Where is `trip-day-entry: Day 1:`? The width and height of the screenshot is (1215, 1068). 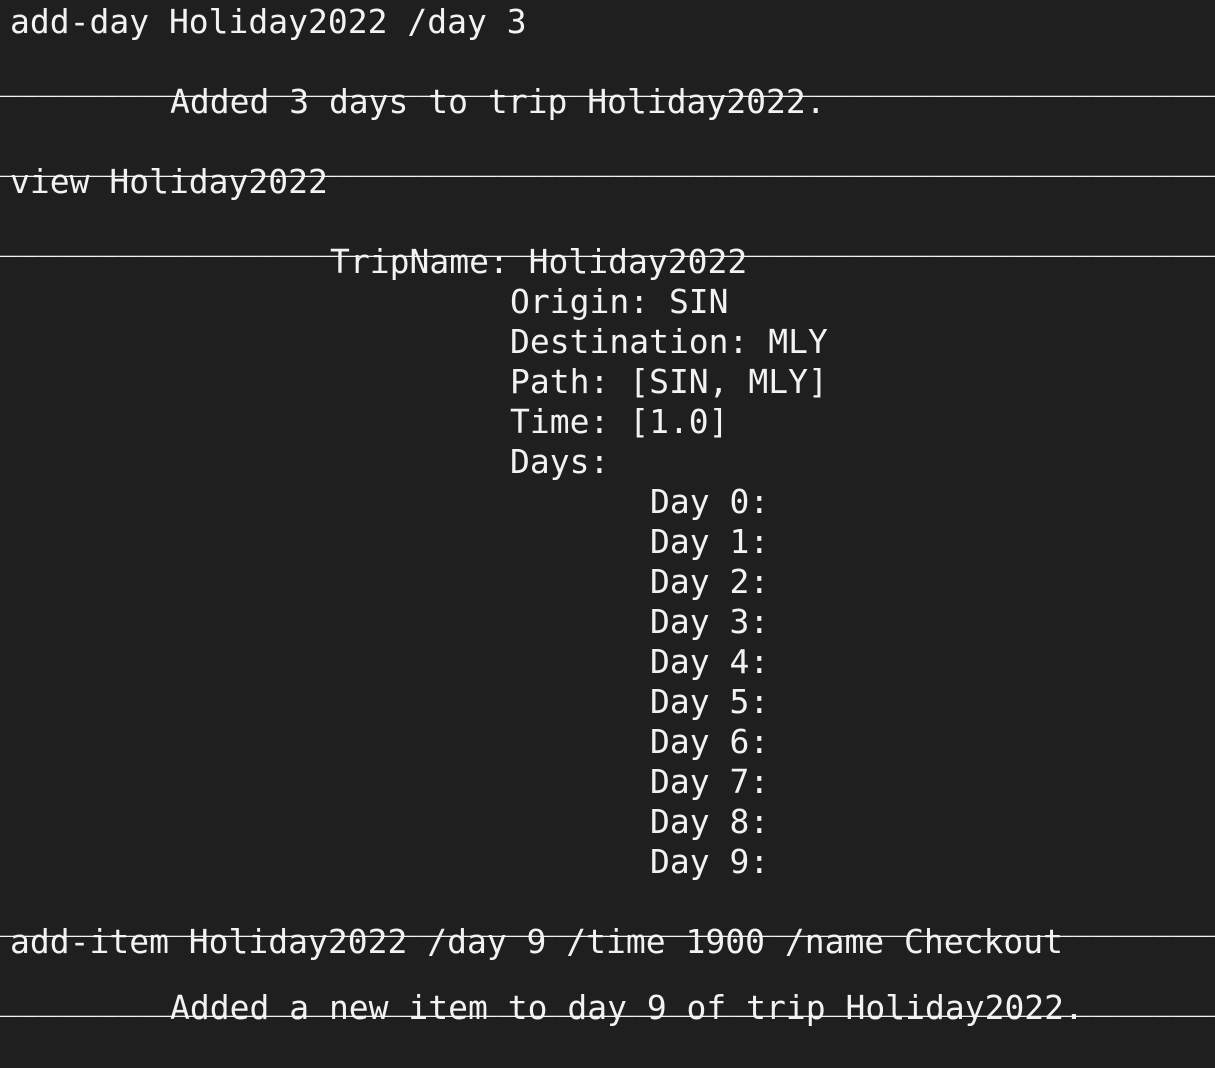
trip-day-entry: Day 1: is located at coordinates (710, 541).